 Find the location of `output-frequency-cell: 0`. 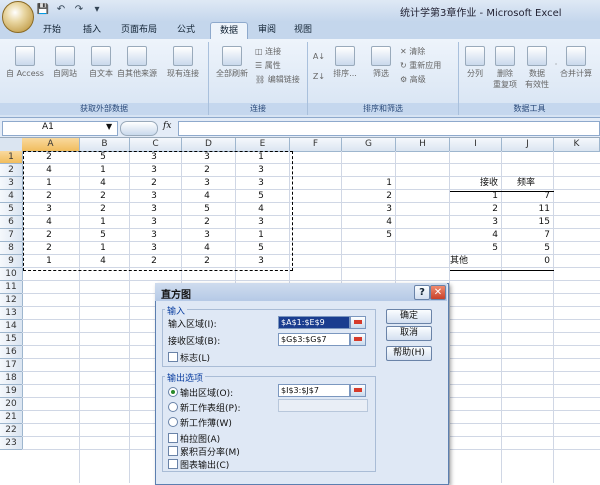

output-frequency-cell: 0 is located at coordinates (527, 261).